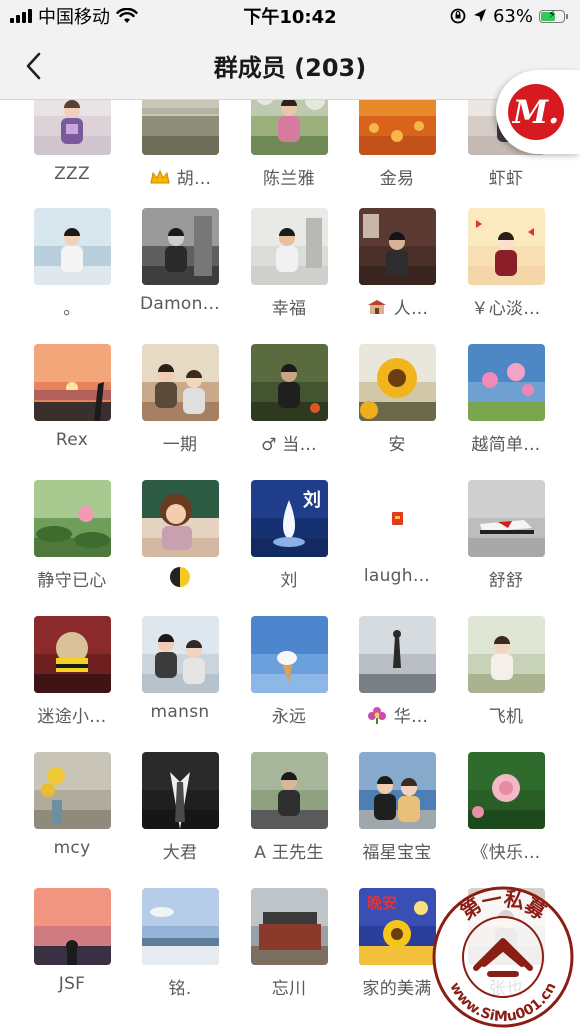  I want to click on member-name-text: 舒舒, so click(506, 581).